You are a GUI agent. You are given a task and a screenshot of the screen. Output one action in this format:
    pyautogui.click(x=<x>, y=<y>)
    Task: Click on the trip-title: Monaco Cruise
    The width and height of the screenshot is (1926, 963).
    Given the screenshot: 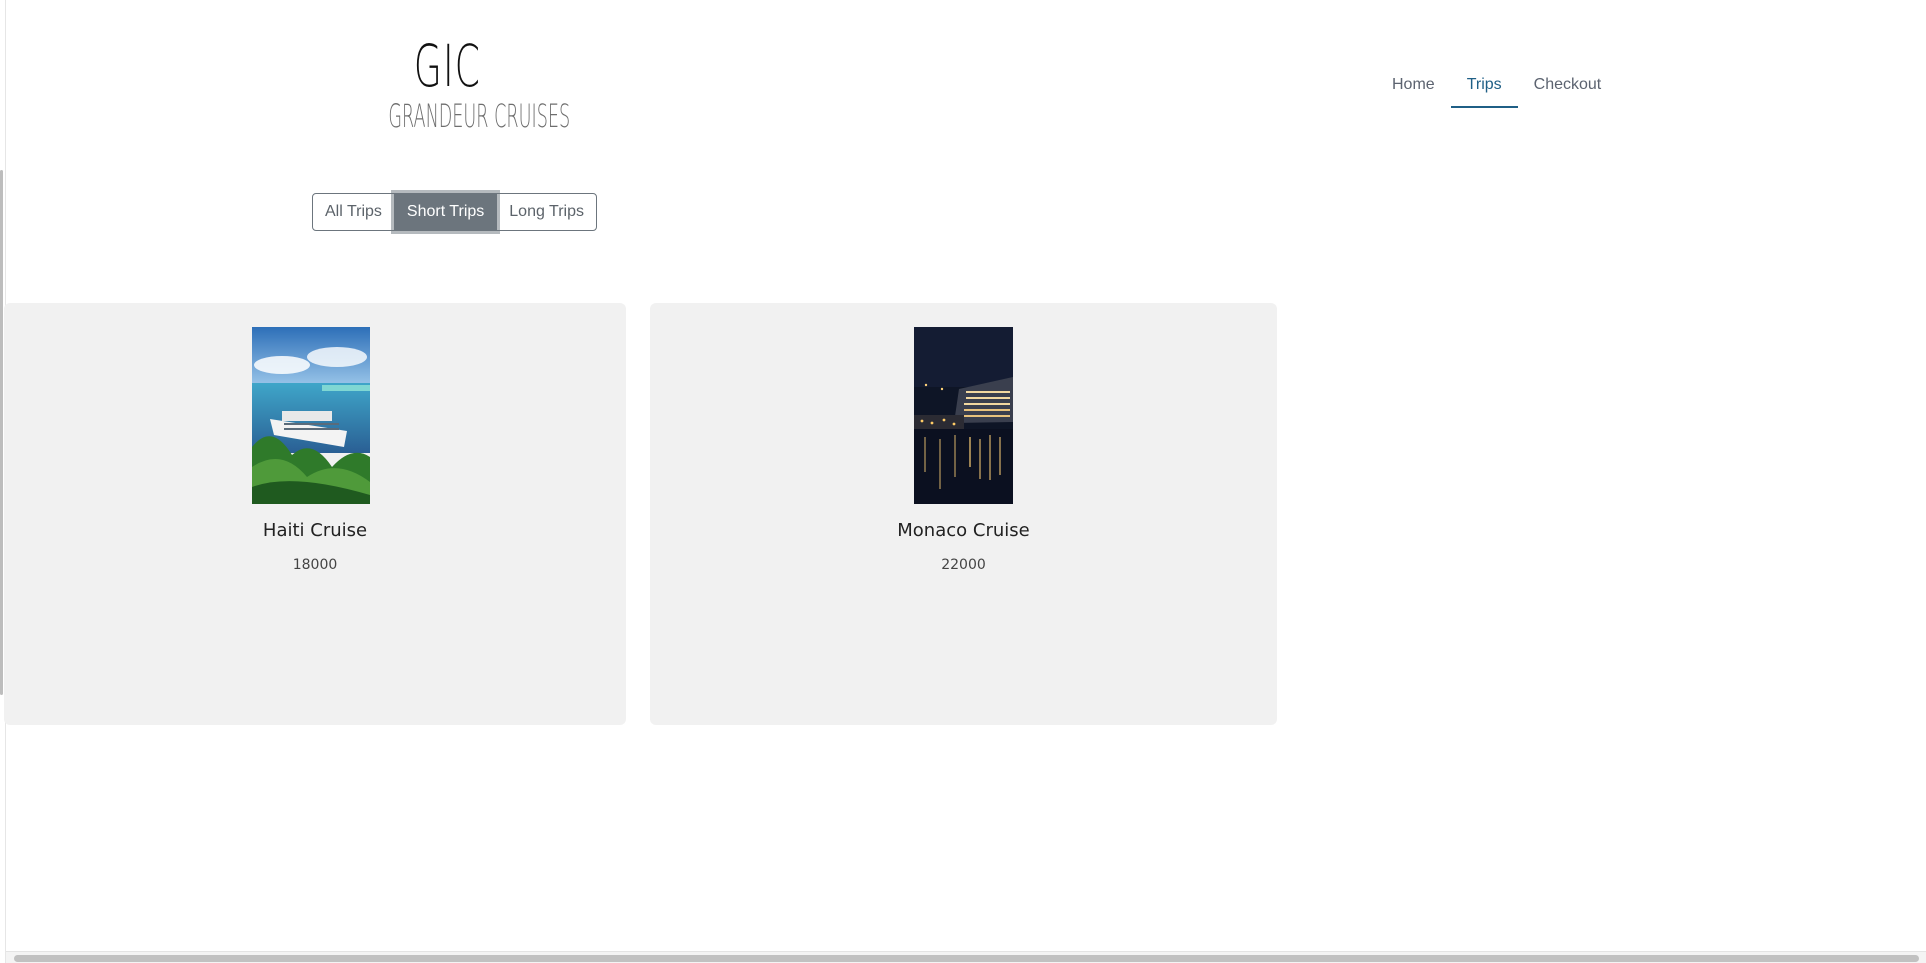 What is the action you would take?
    pyautogui.click(x=963, y=530)
    